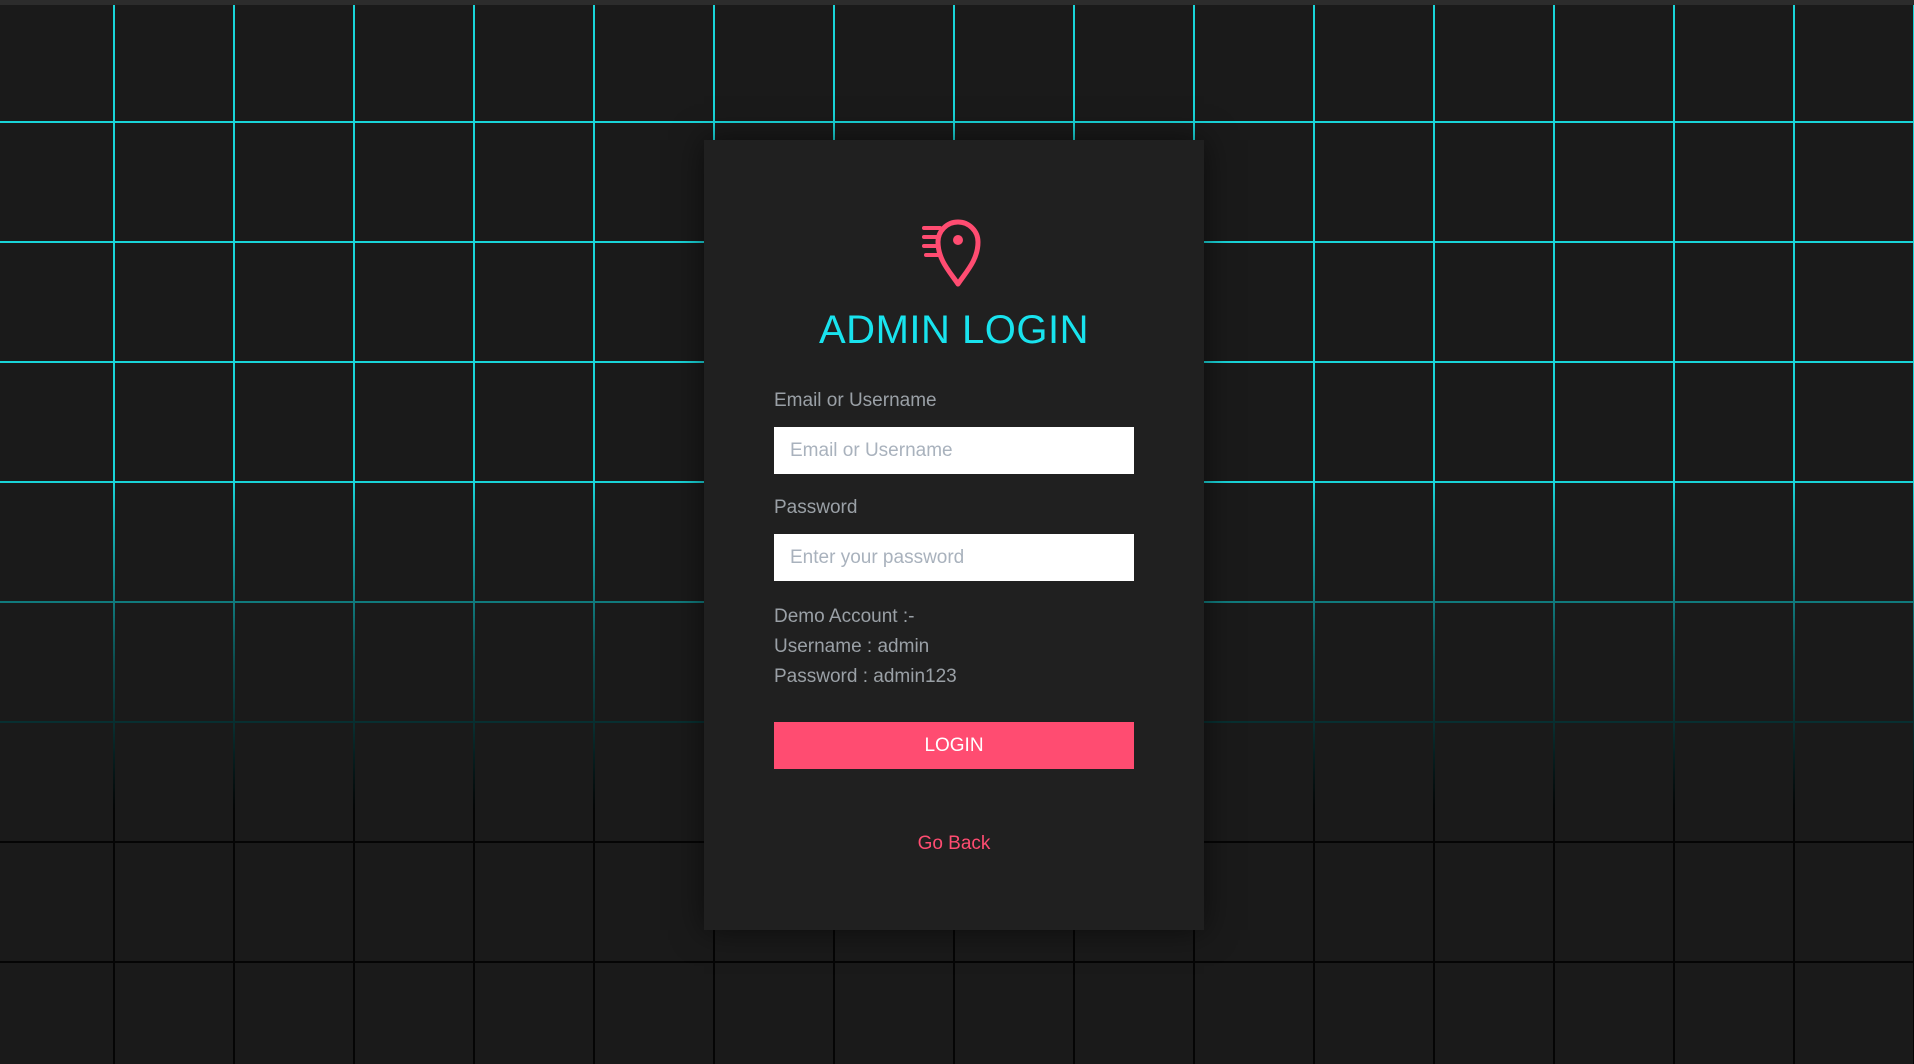 The height and width of the screenshot is (1064, 1914). Describe the element at coordinates (954, 557) in the screenshot. I see `password-input` at that location.